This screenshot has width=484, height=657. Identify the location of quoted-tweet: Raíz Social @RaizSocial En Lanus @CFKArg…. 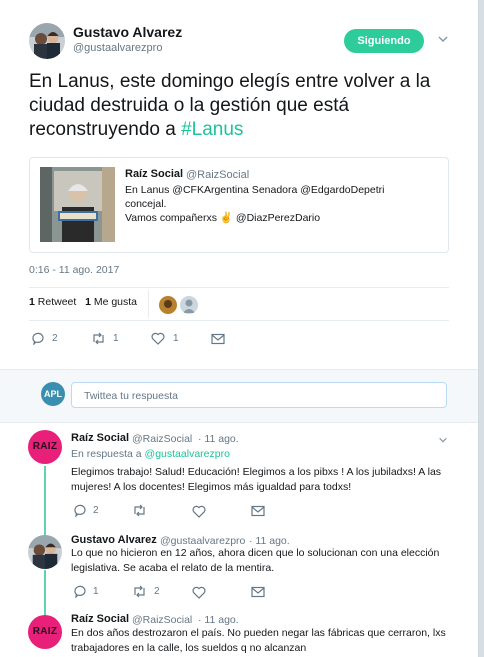
(239, 205).